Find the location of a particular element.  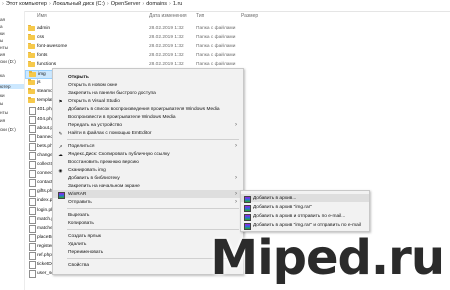

file-name: img is located at coordinates (42, 74).